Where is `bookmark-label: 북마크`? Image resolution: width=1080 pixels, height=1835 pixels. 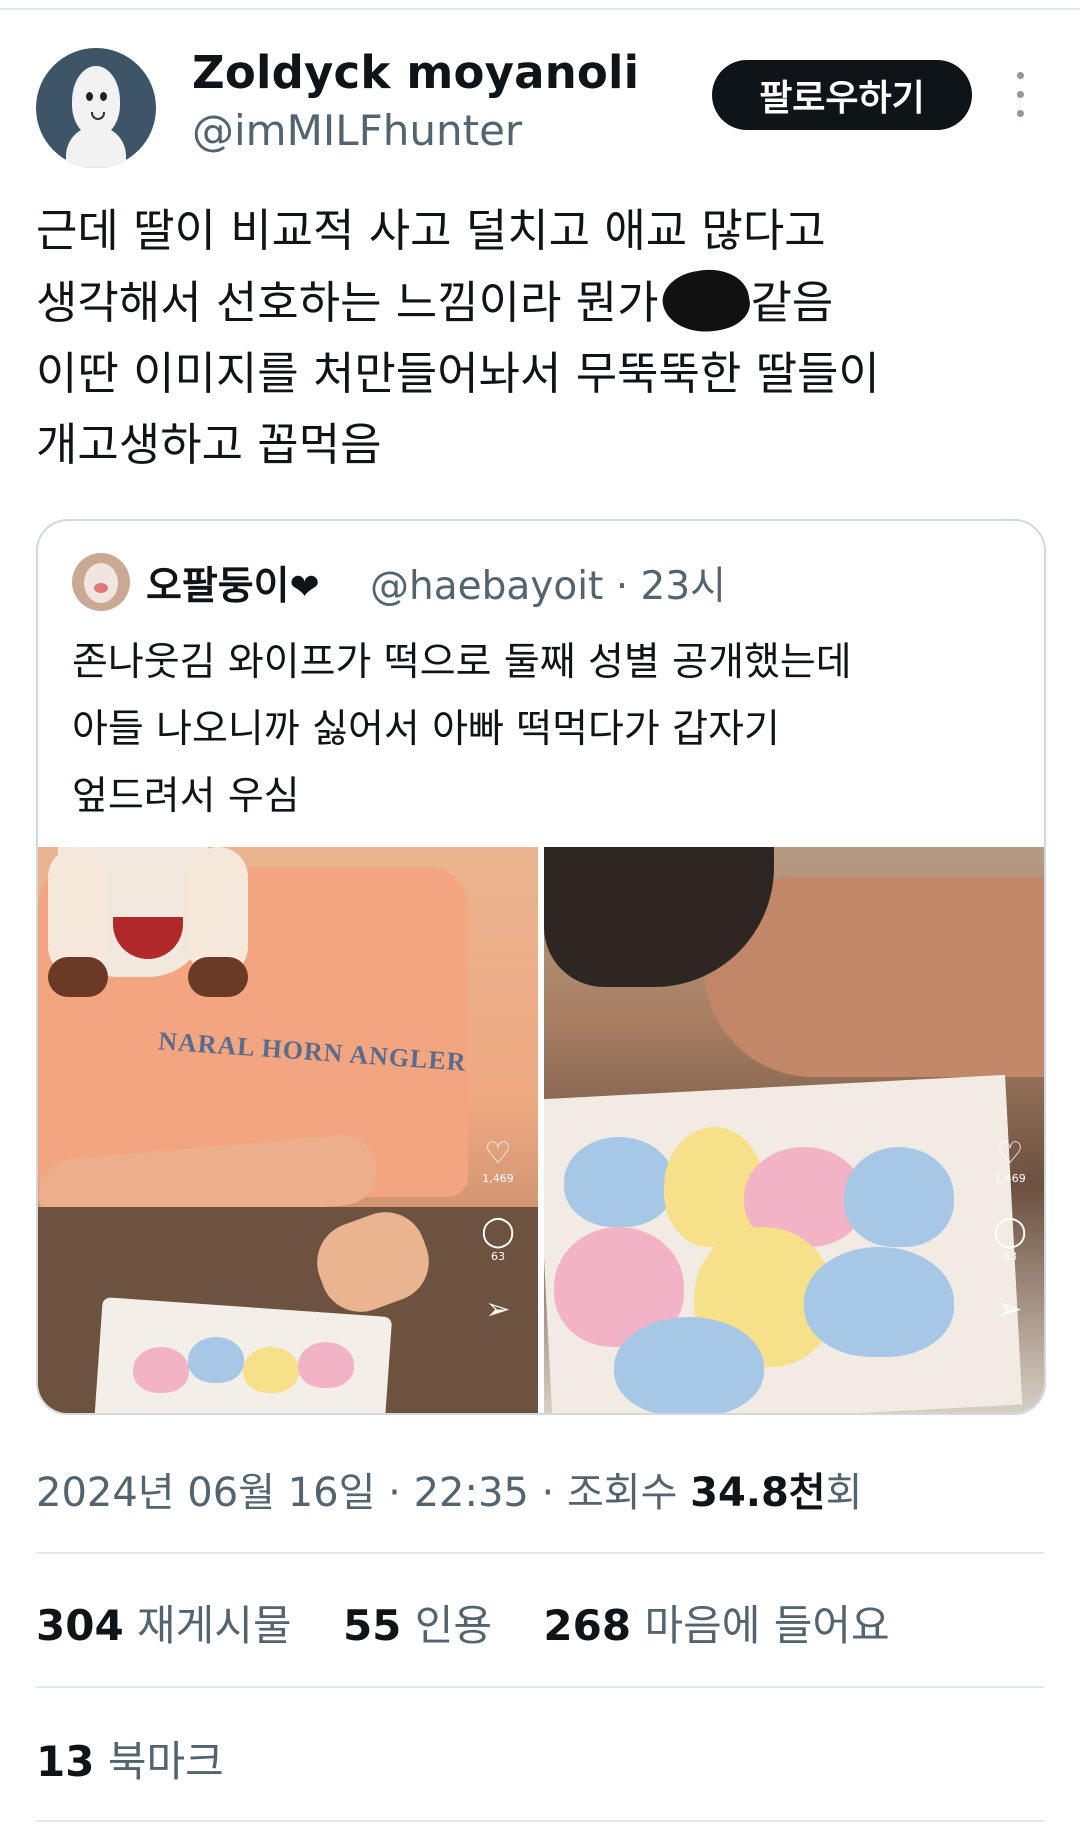
bookmark-label: 북마크 is located at coordinates (166, 1761).